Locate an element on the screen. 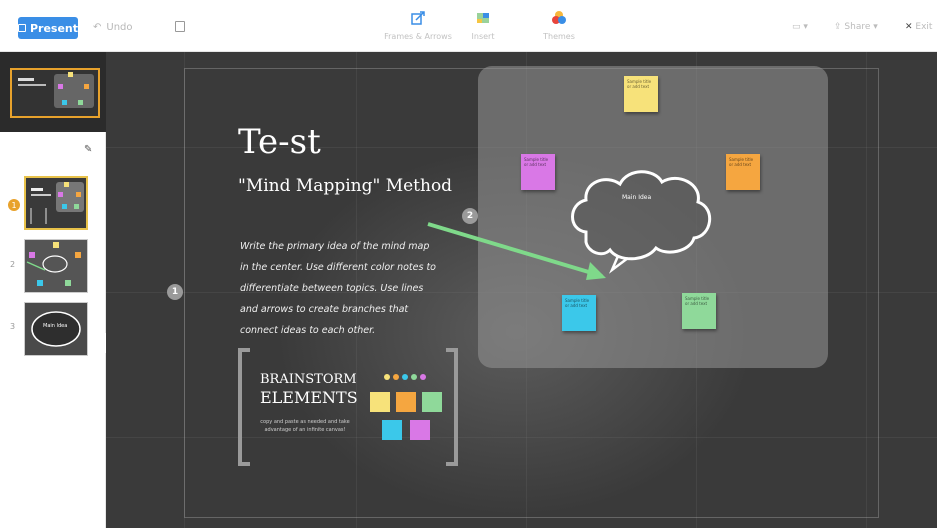 The image size is (937, 528). slide-number: 1 is located at coordinates (14, 205).